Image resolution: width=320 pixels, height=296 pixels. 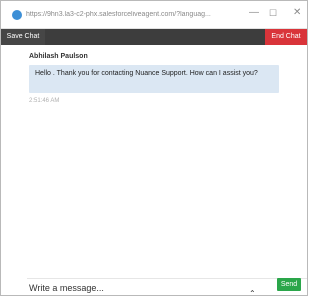 I want to click on chat-action-bar: Save Chat End Chat, so click(x=154, y=37).